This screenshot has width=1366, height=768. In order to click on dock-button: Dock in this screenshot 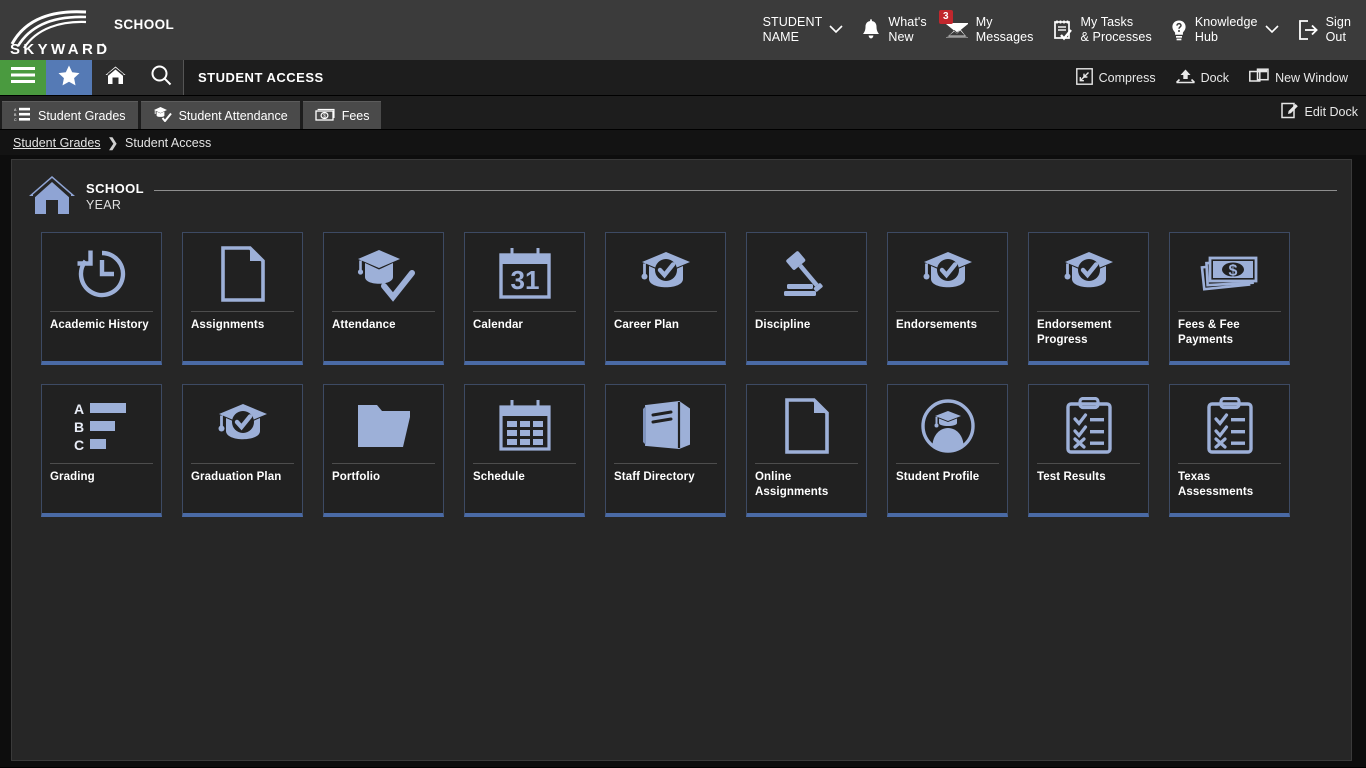, I will do `click(1202, 78)`.